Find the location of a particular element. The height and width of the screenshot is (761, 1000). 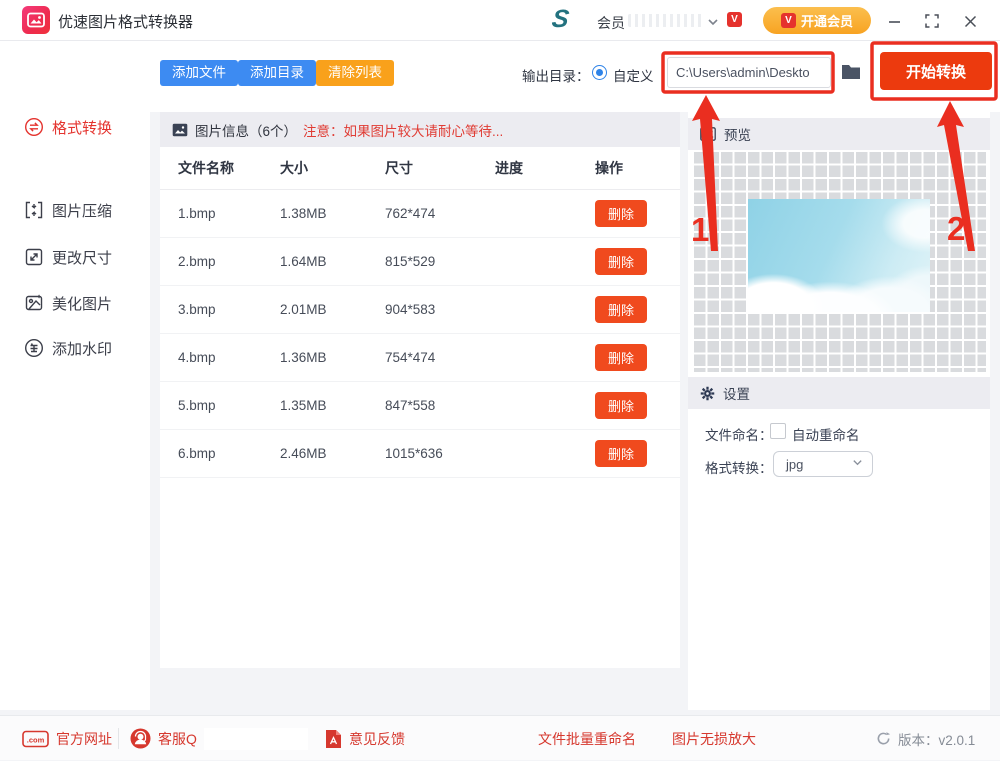

open-vip-button: V 开通会员 is located at coordinates (817, 20).